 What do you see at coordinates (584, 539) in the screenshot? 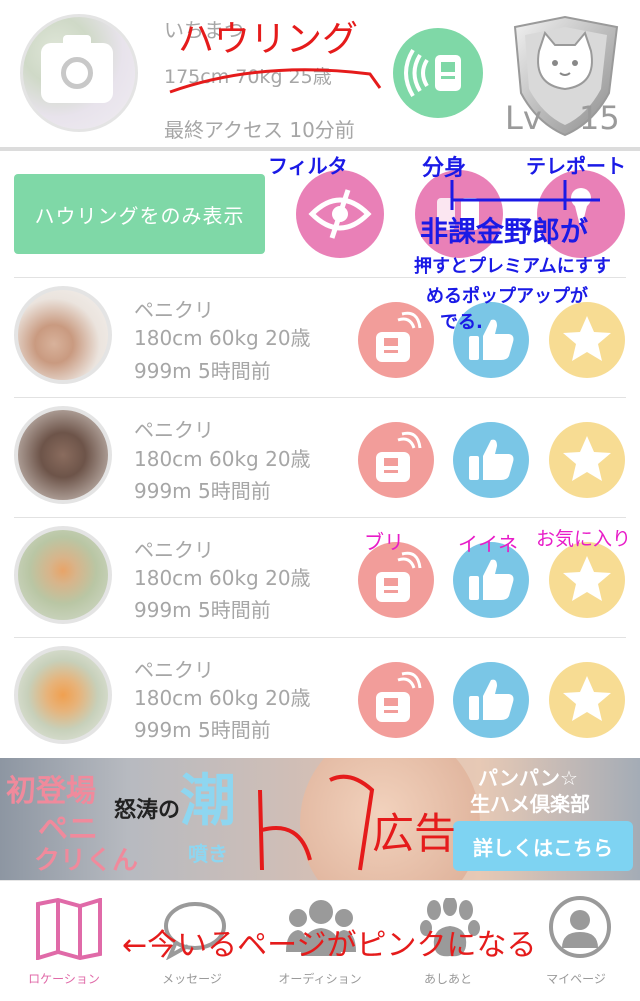
I see `annotation-favorite: お気に入り` at bounding box center [584, 539].